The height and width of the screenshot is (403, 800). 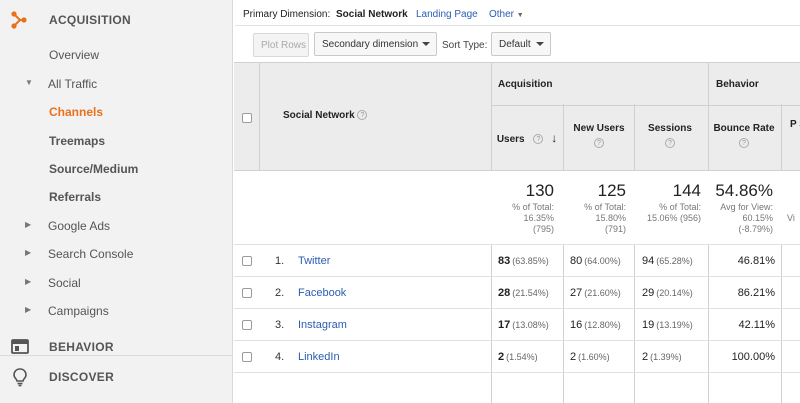 I want to click on sidebar-item-label: Search Console, so click(x=91, y=254).